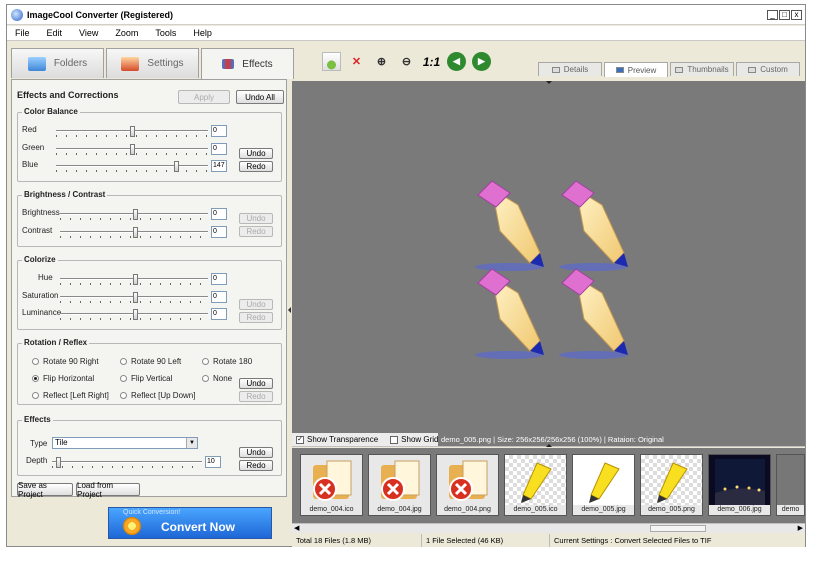 This screenshot has height=561, width=832. What do you see at coordinates (636, 69) in the screenshot?
I see `tab-preview: Preview` at bounding box center [636, 69].